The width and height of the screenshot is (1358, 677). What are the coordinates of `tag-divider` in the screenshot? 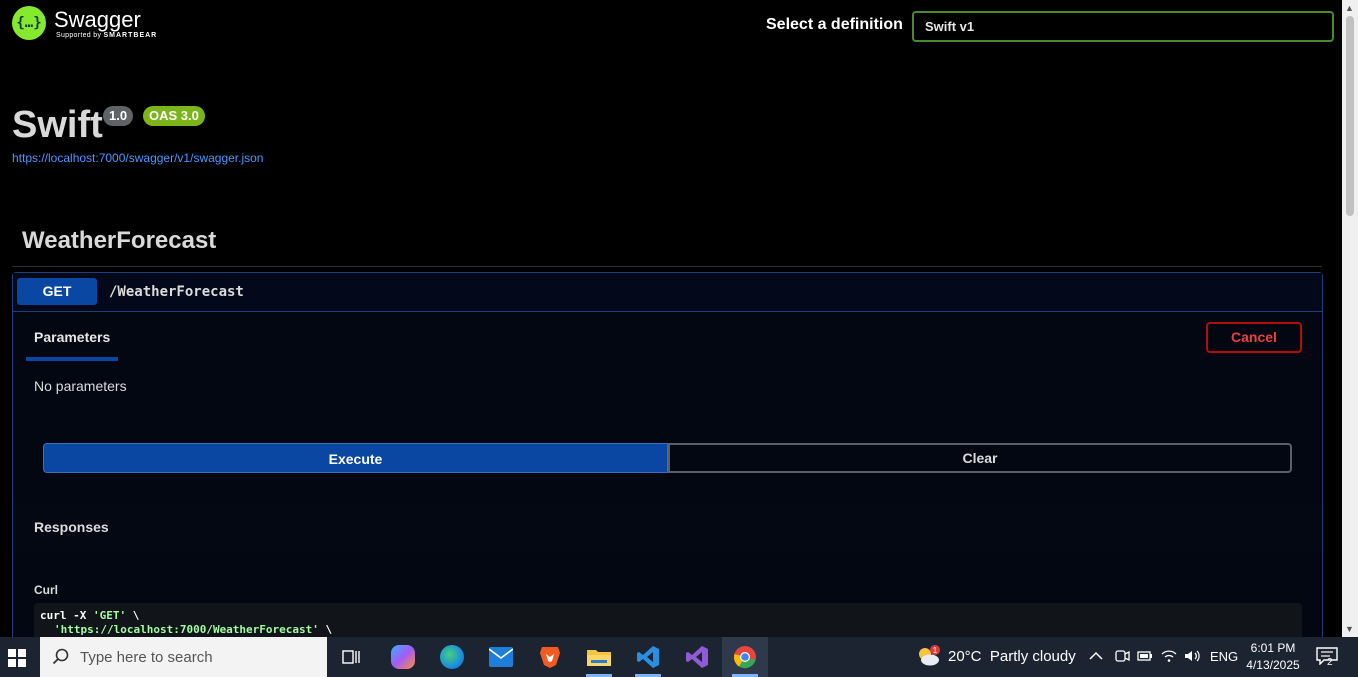 It's located at (667, 266).